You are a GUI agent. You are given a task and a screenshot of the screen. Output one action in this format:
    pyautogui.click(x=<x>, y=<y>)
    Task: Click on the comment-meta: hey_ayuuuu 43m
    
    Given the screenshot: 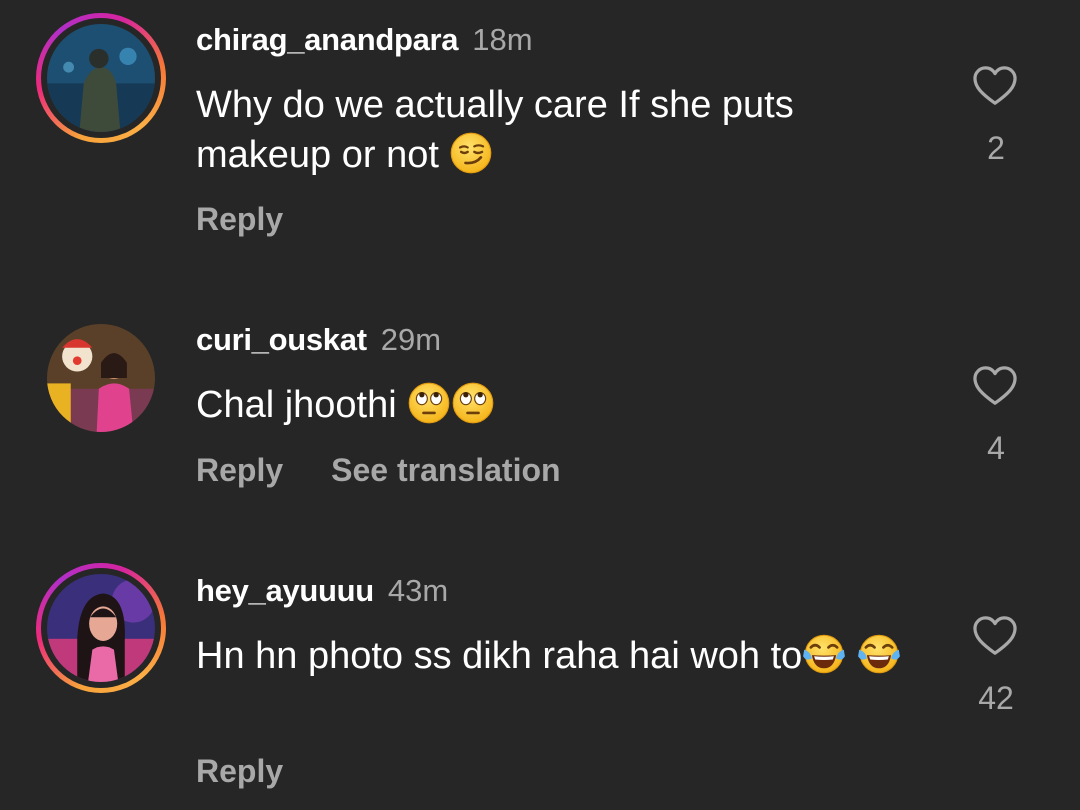 What is the action you would take?
    pyautogui.click(x=322, y=591)
    